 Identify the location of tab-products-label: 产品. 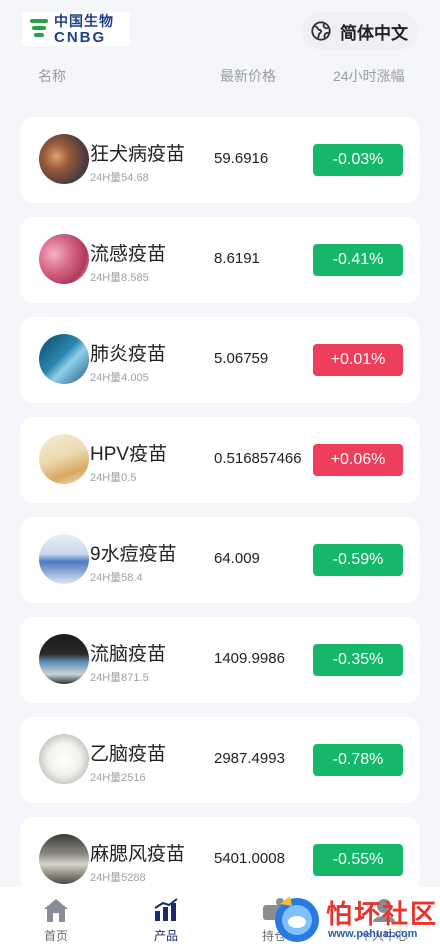
(165, 936).